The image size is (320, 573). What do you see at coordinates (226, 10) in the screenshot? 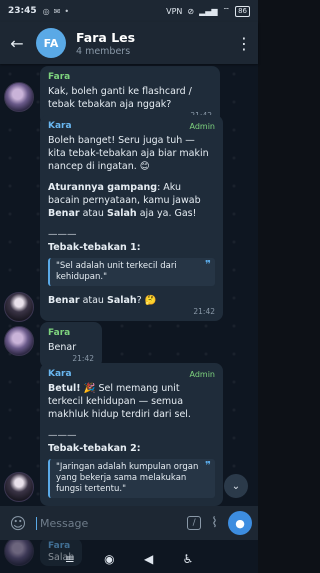
I see `wifi-icon: ⌔` at bounding box center [226, 10].